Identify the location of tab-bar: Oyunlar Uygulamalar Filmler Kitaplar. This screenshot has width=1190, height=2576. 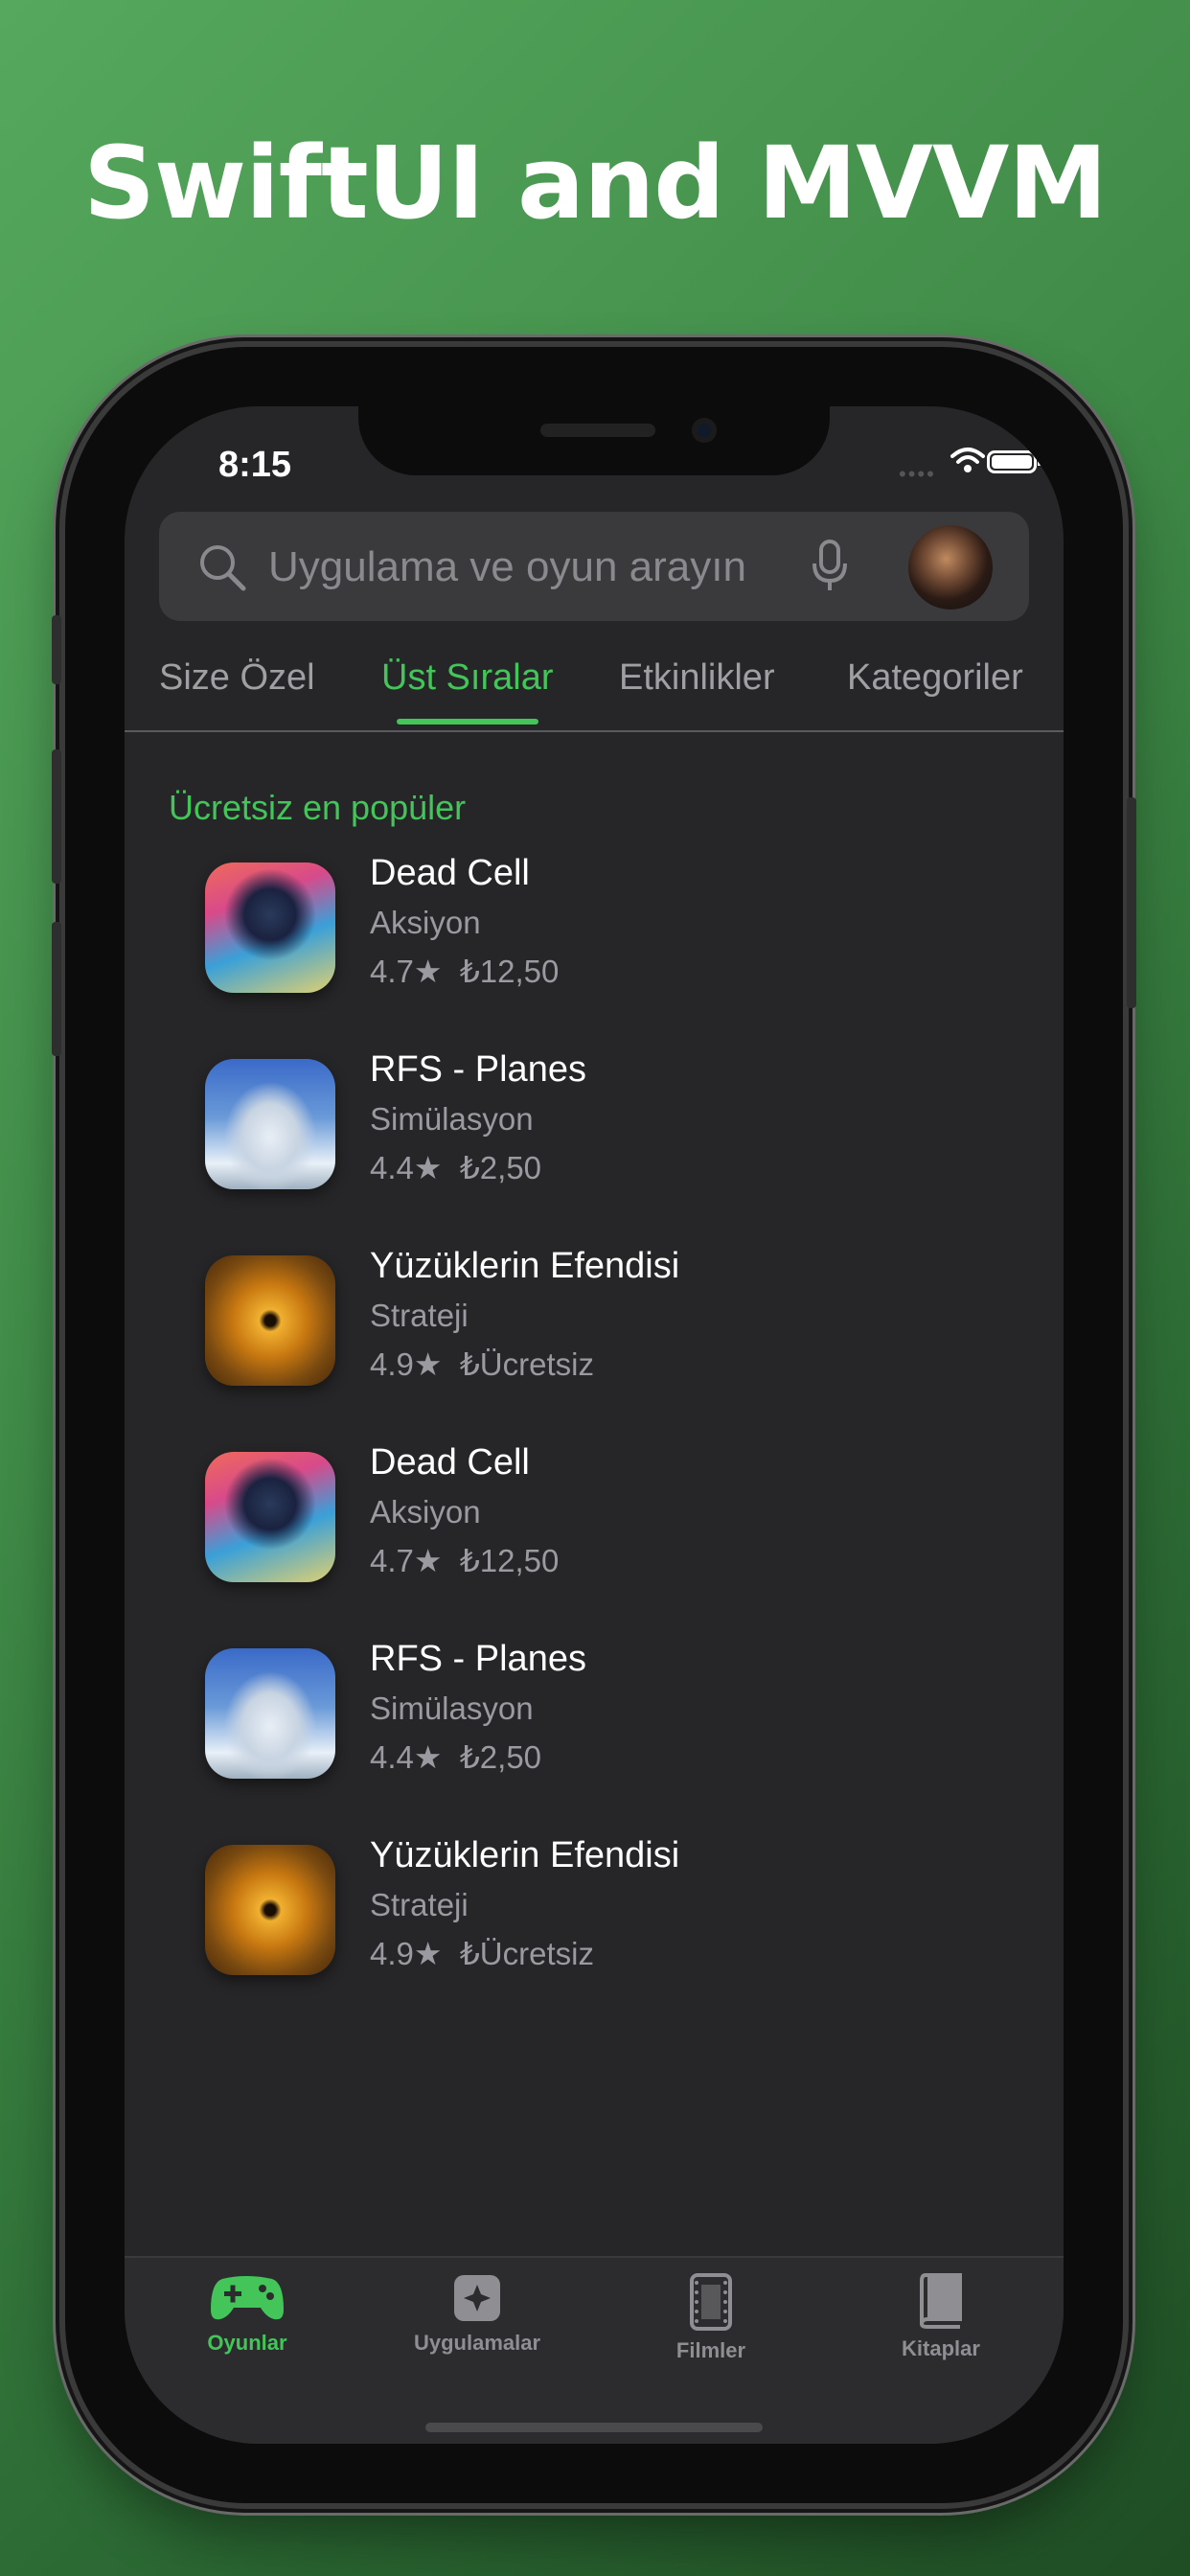
(594, 2350).